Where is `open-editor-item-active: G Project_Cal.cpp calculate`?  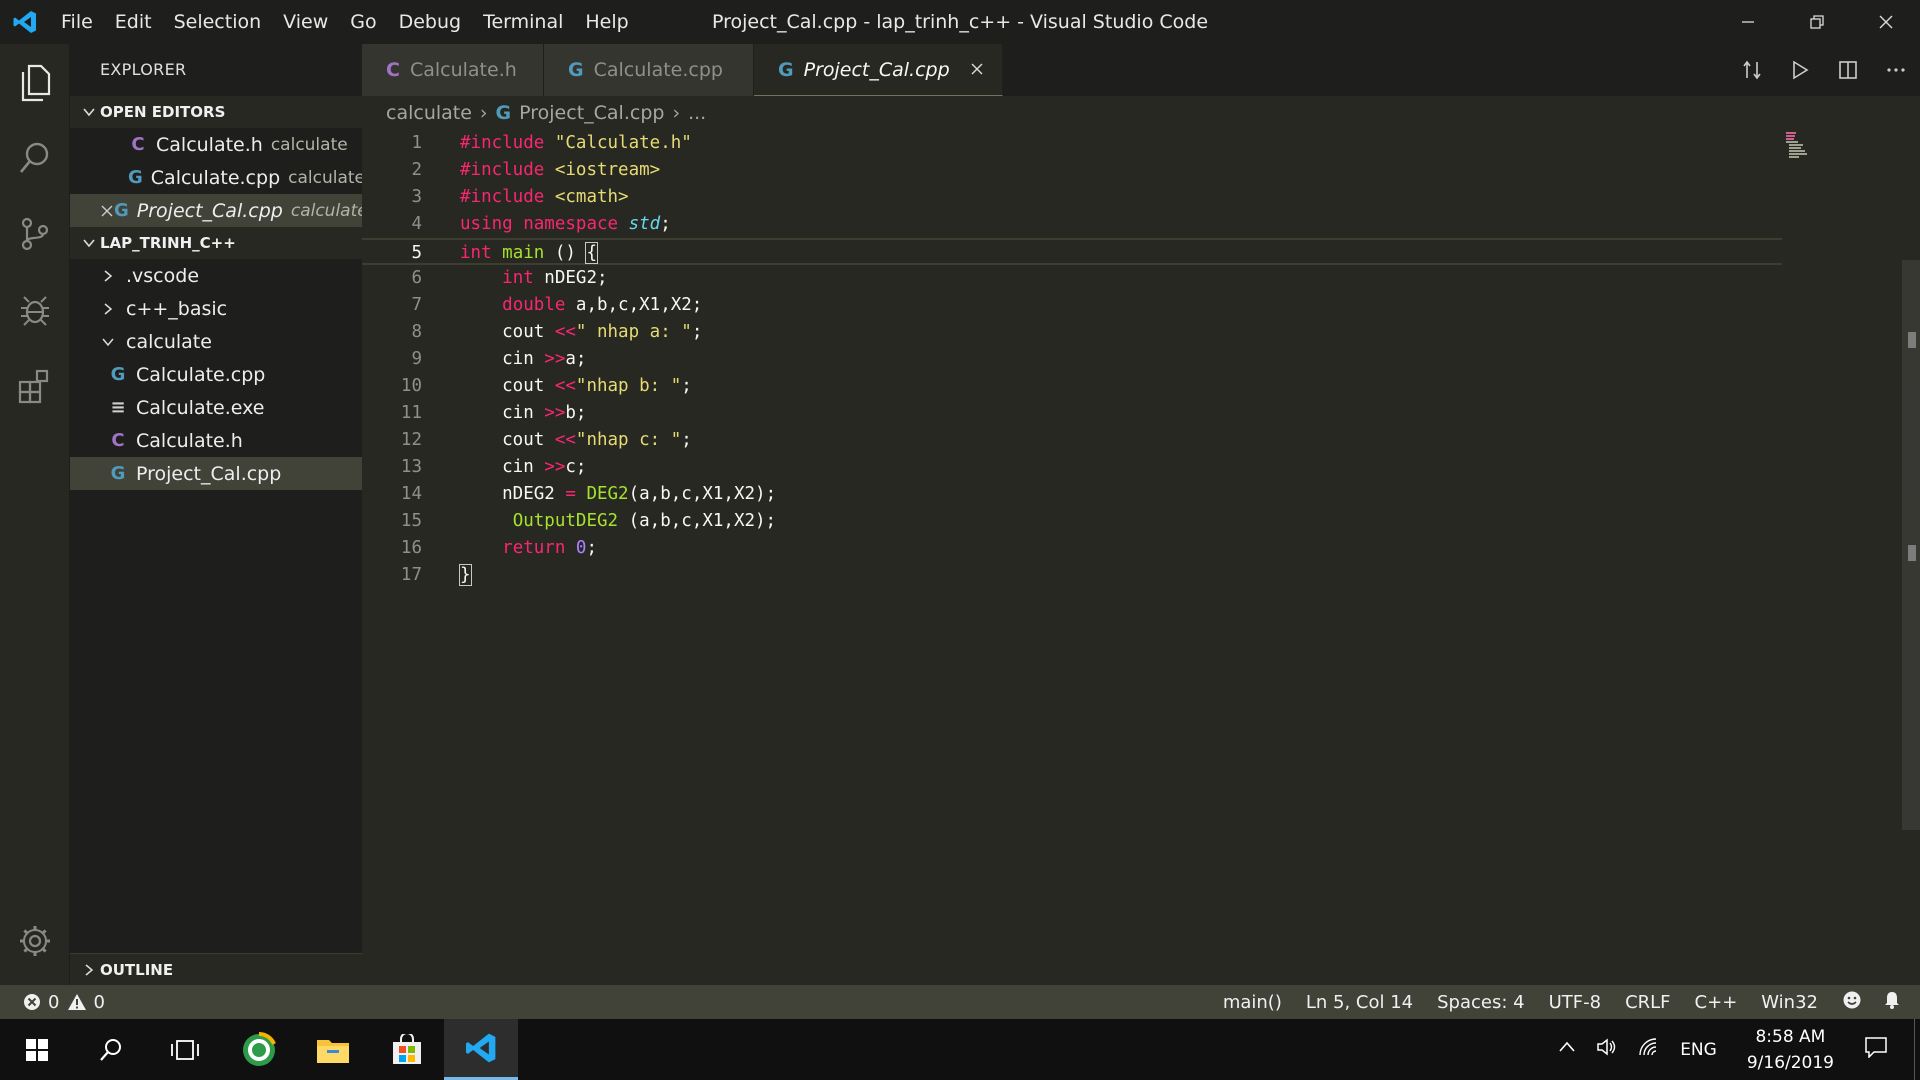 open-editor-item-active: G Project_Cal.cpp calculate is located at coordinates (216, 210).